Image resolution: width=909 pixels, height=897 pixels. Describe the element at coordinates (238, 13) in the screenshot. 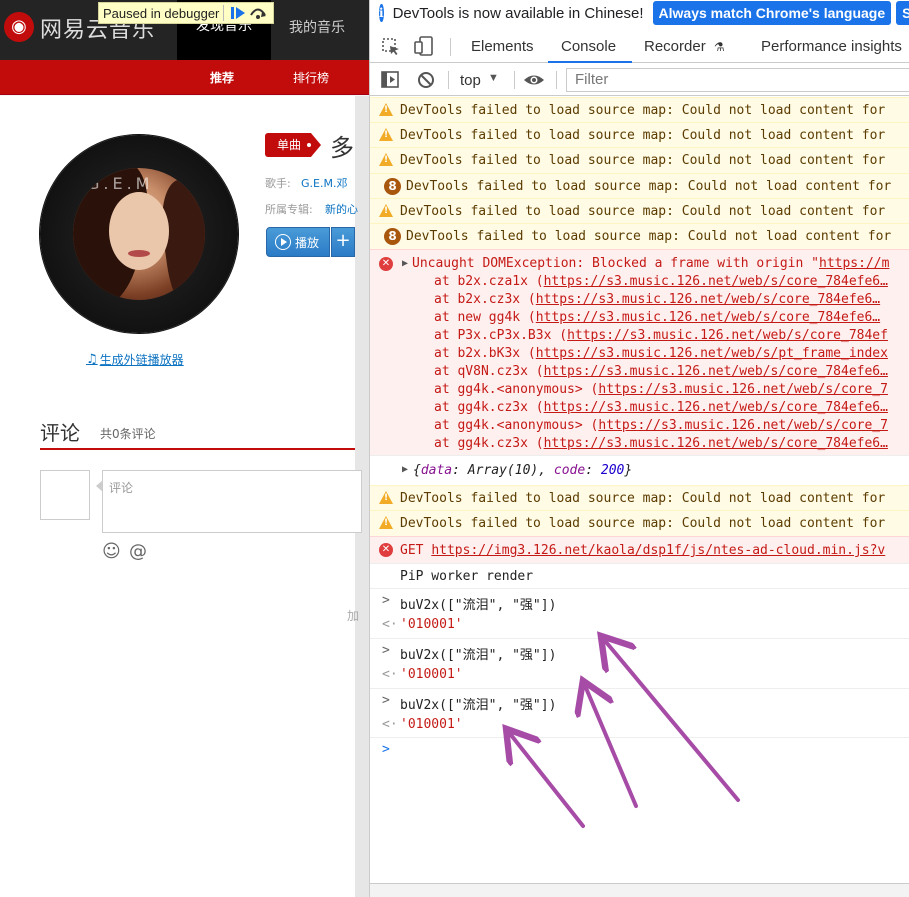

I see `resume-icon` at that location.